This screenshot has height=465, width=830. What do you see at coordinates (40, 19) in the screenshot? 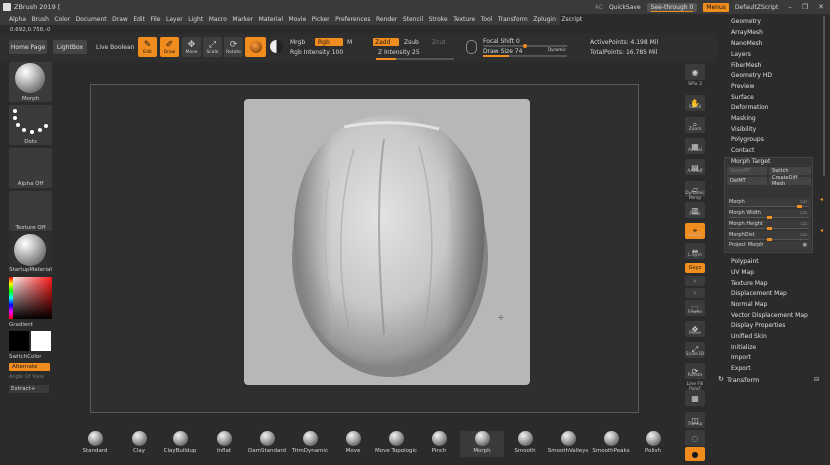
I see `menu-brush: Brush` at bounding box center [40, 19].